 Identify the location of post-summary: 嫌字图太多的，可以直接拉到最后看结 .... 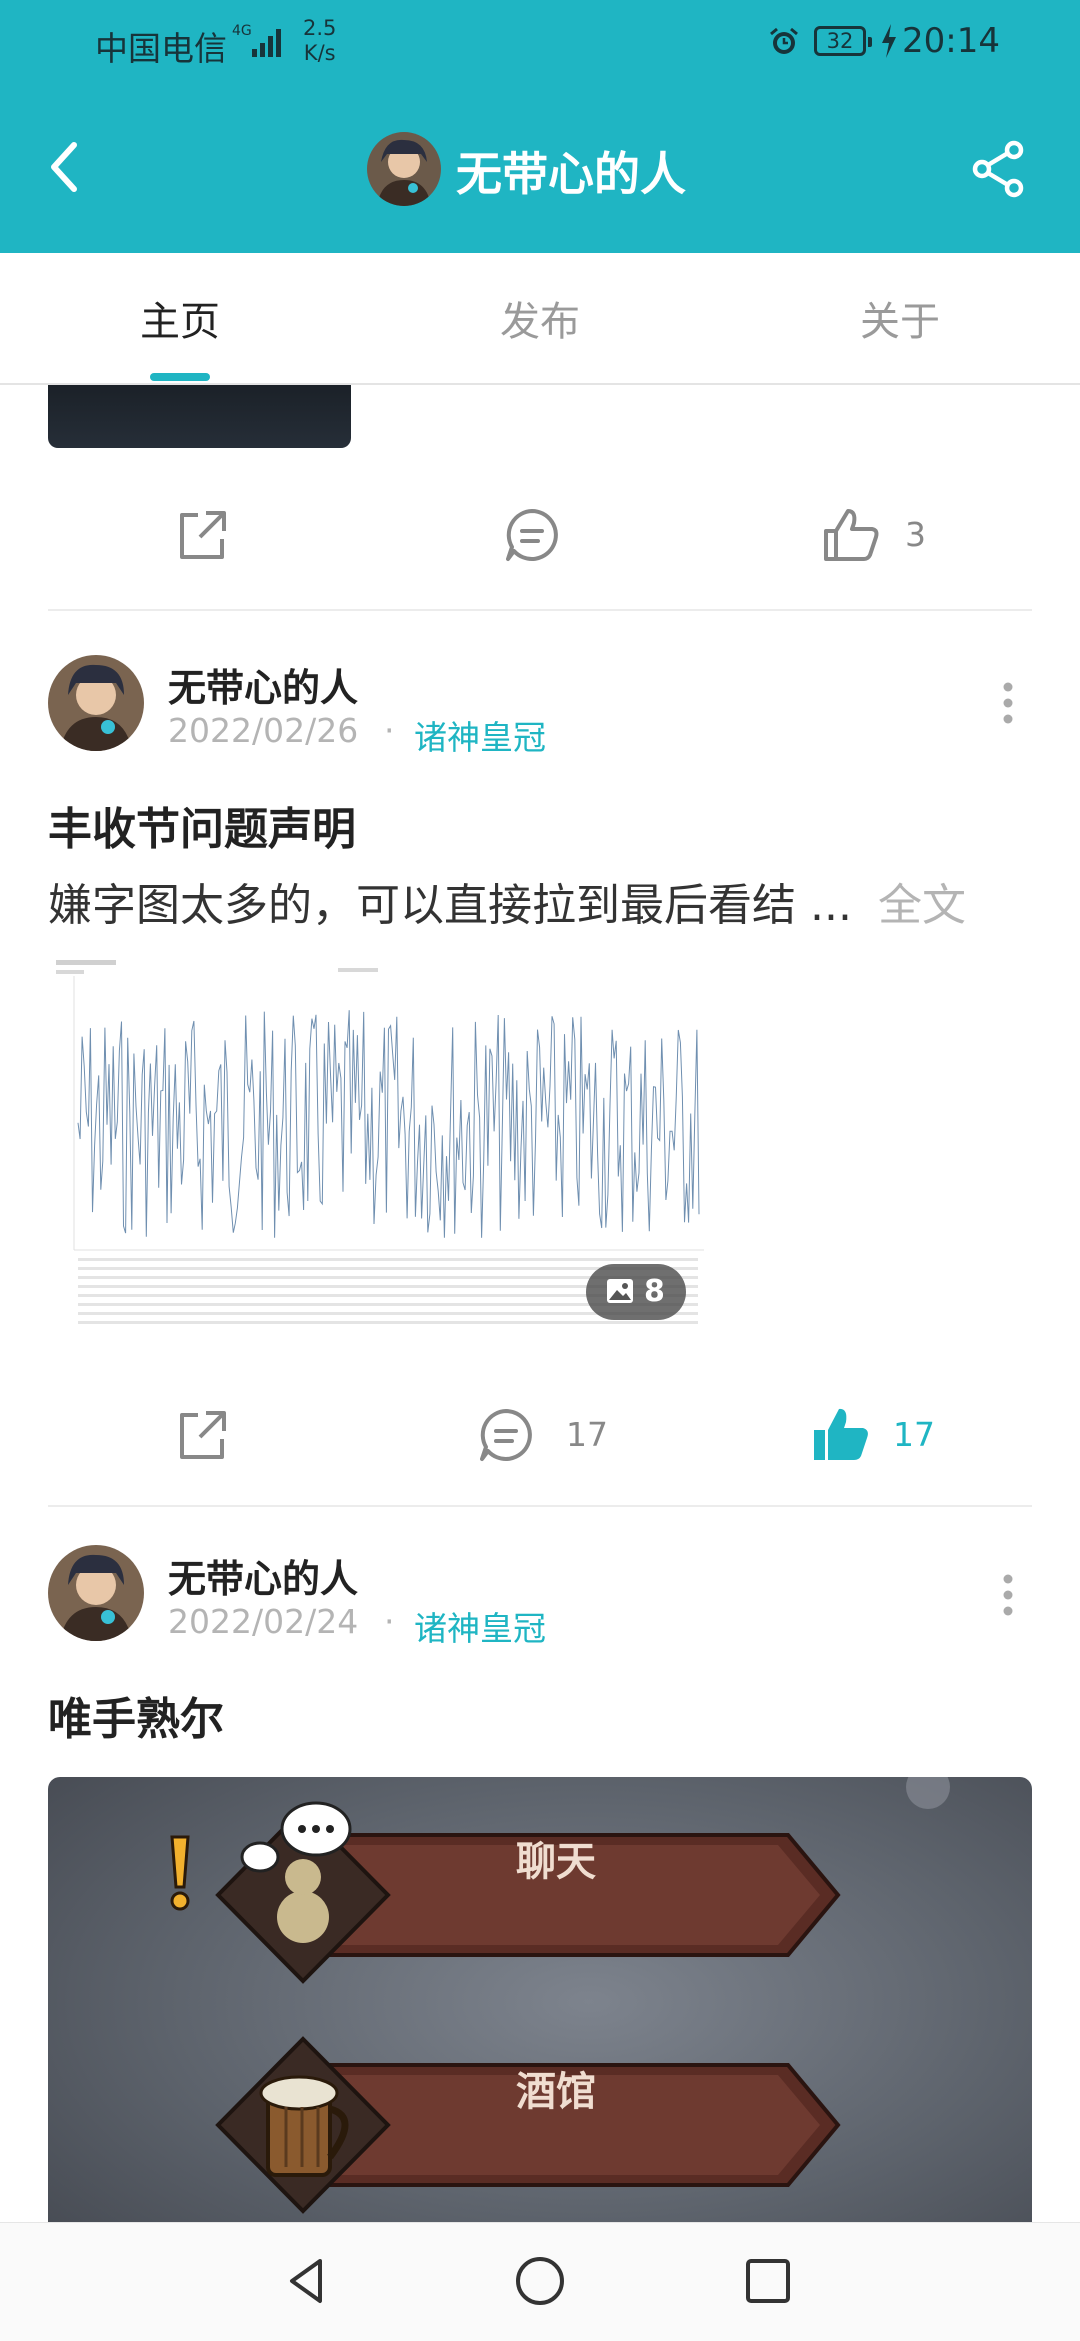
(450, 901).